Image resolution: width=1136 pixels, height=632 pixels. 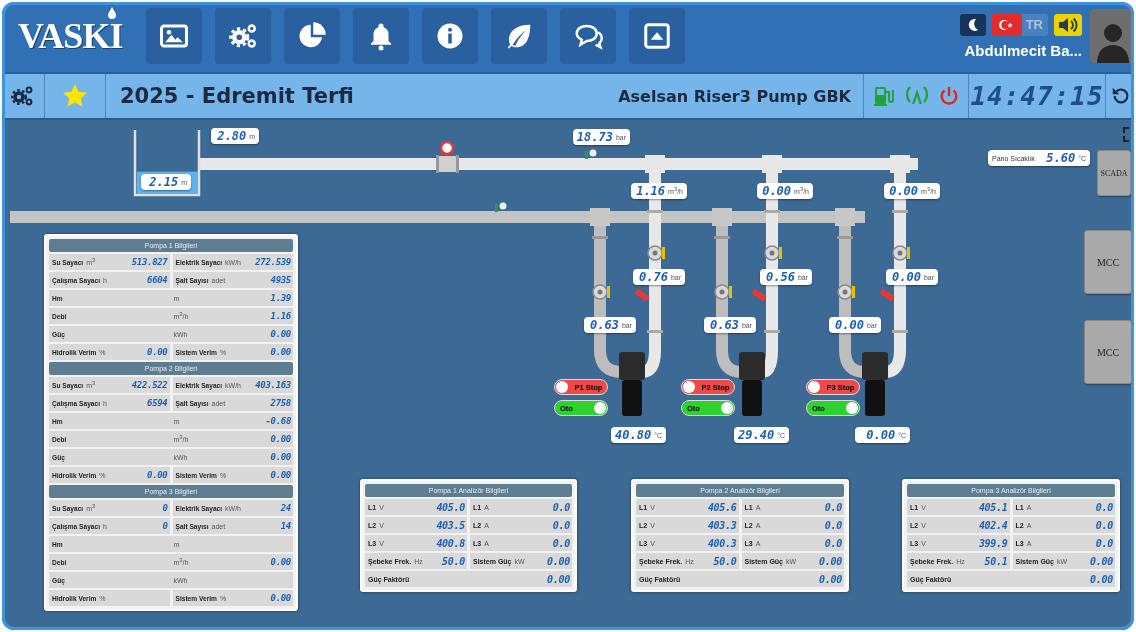 I want to click on value-display: 272.539, so click(x=272, y=262).